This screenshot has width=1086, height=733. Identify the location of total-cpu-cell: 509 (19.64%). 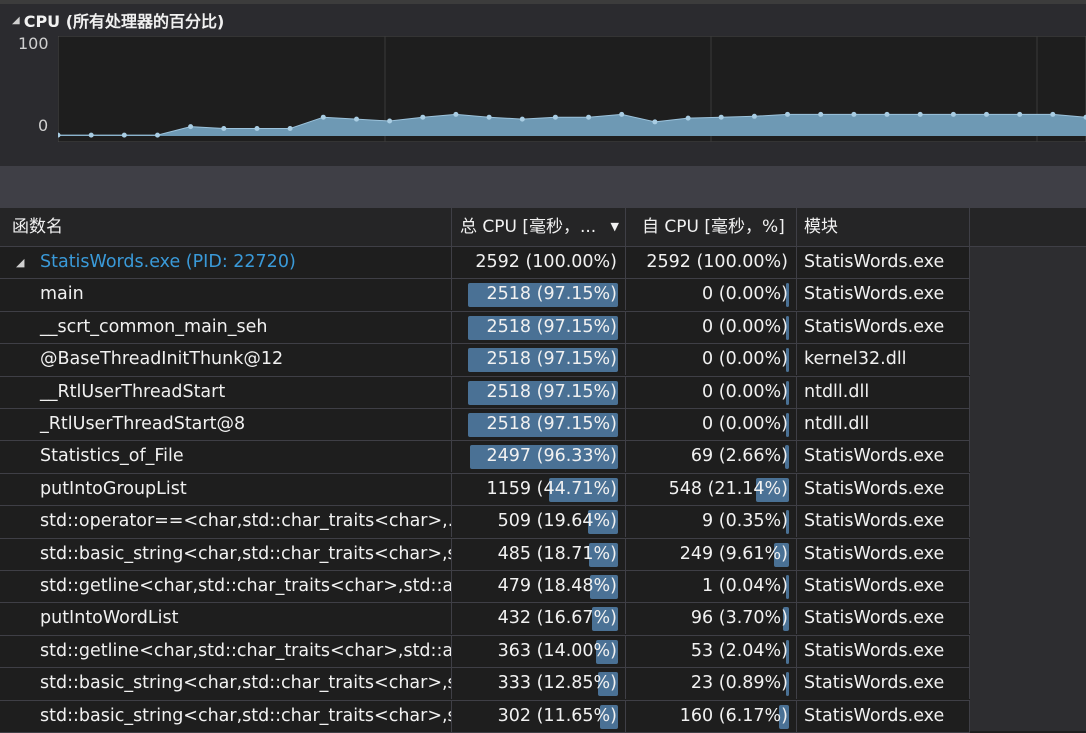
(539, 521).